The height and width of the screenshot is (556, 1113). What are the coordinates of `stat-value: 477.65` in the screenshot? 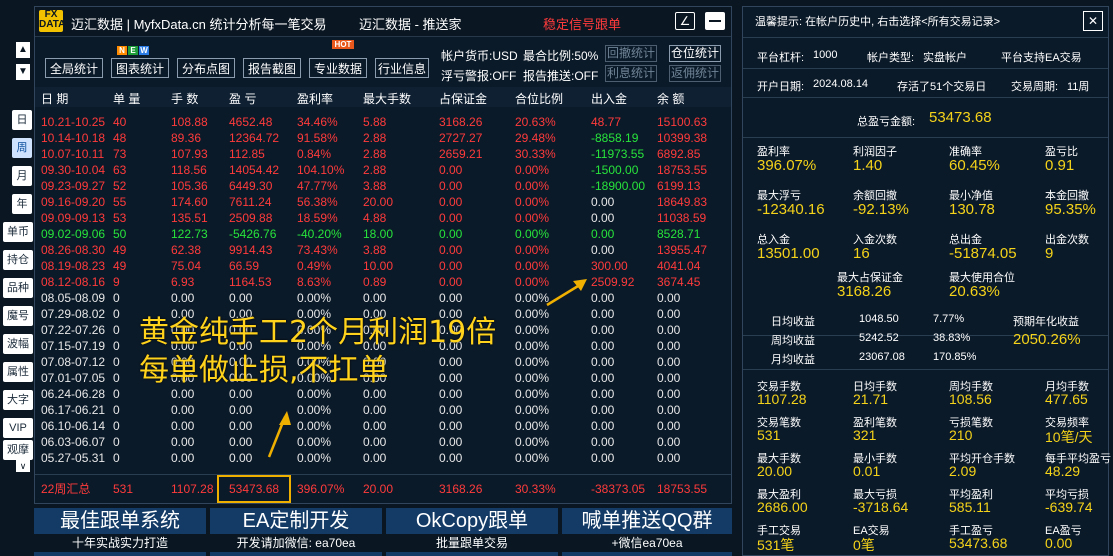 It's located at (1066, 399).